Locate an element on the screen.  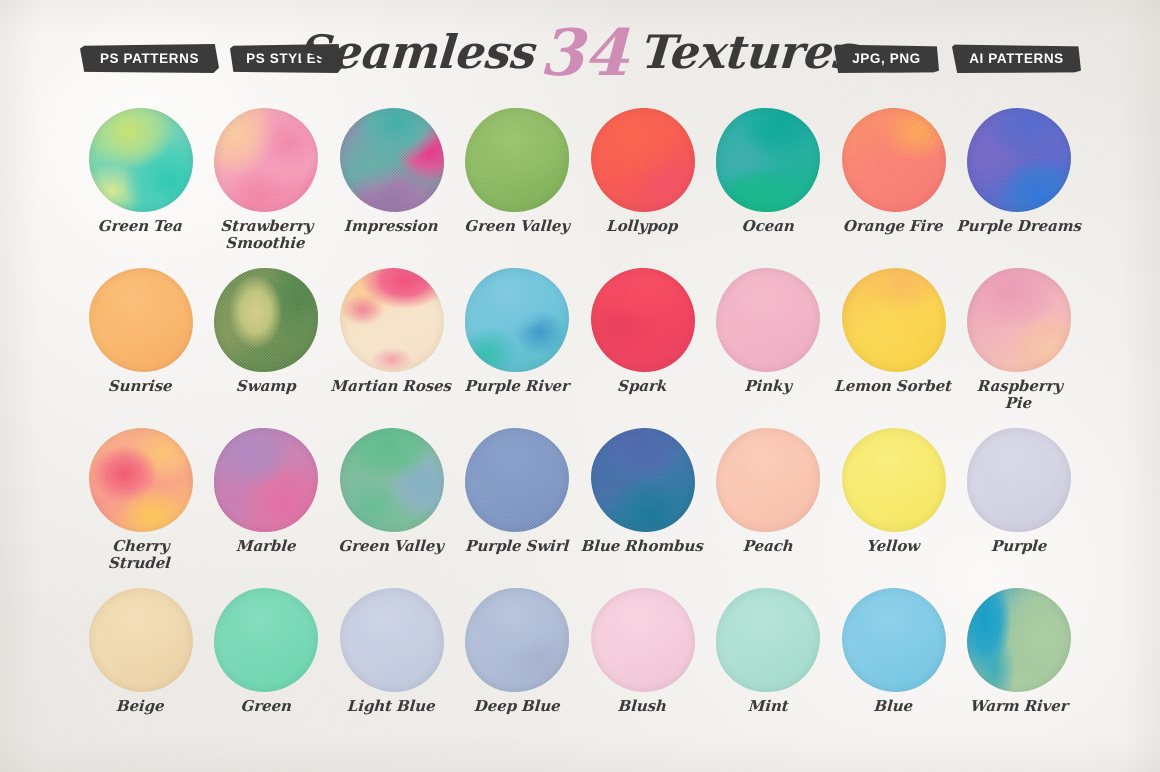
badge-jpg-png: JPG, PNG is located at coordinates (886, 58).